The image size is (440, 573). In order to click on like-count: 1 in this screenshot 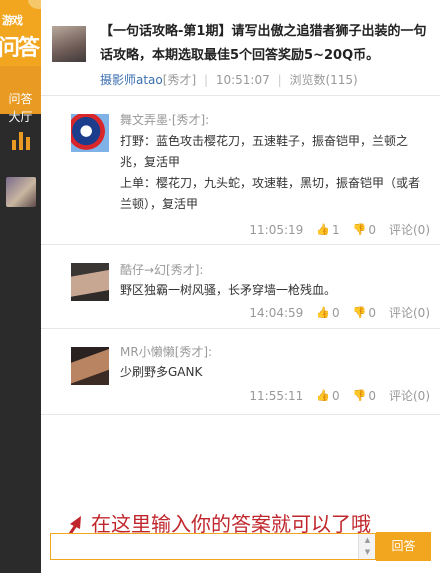, I will do `click(336, 229)`.